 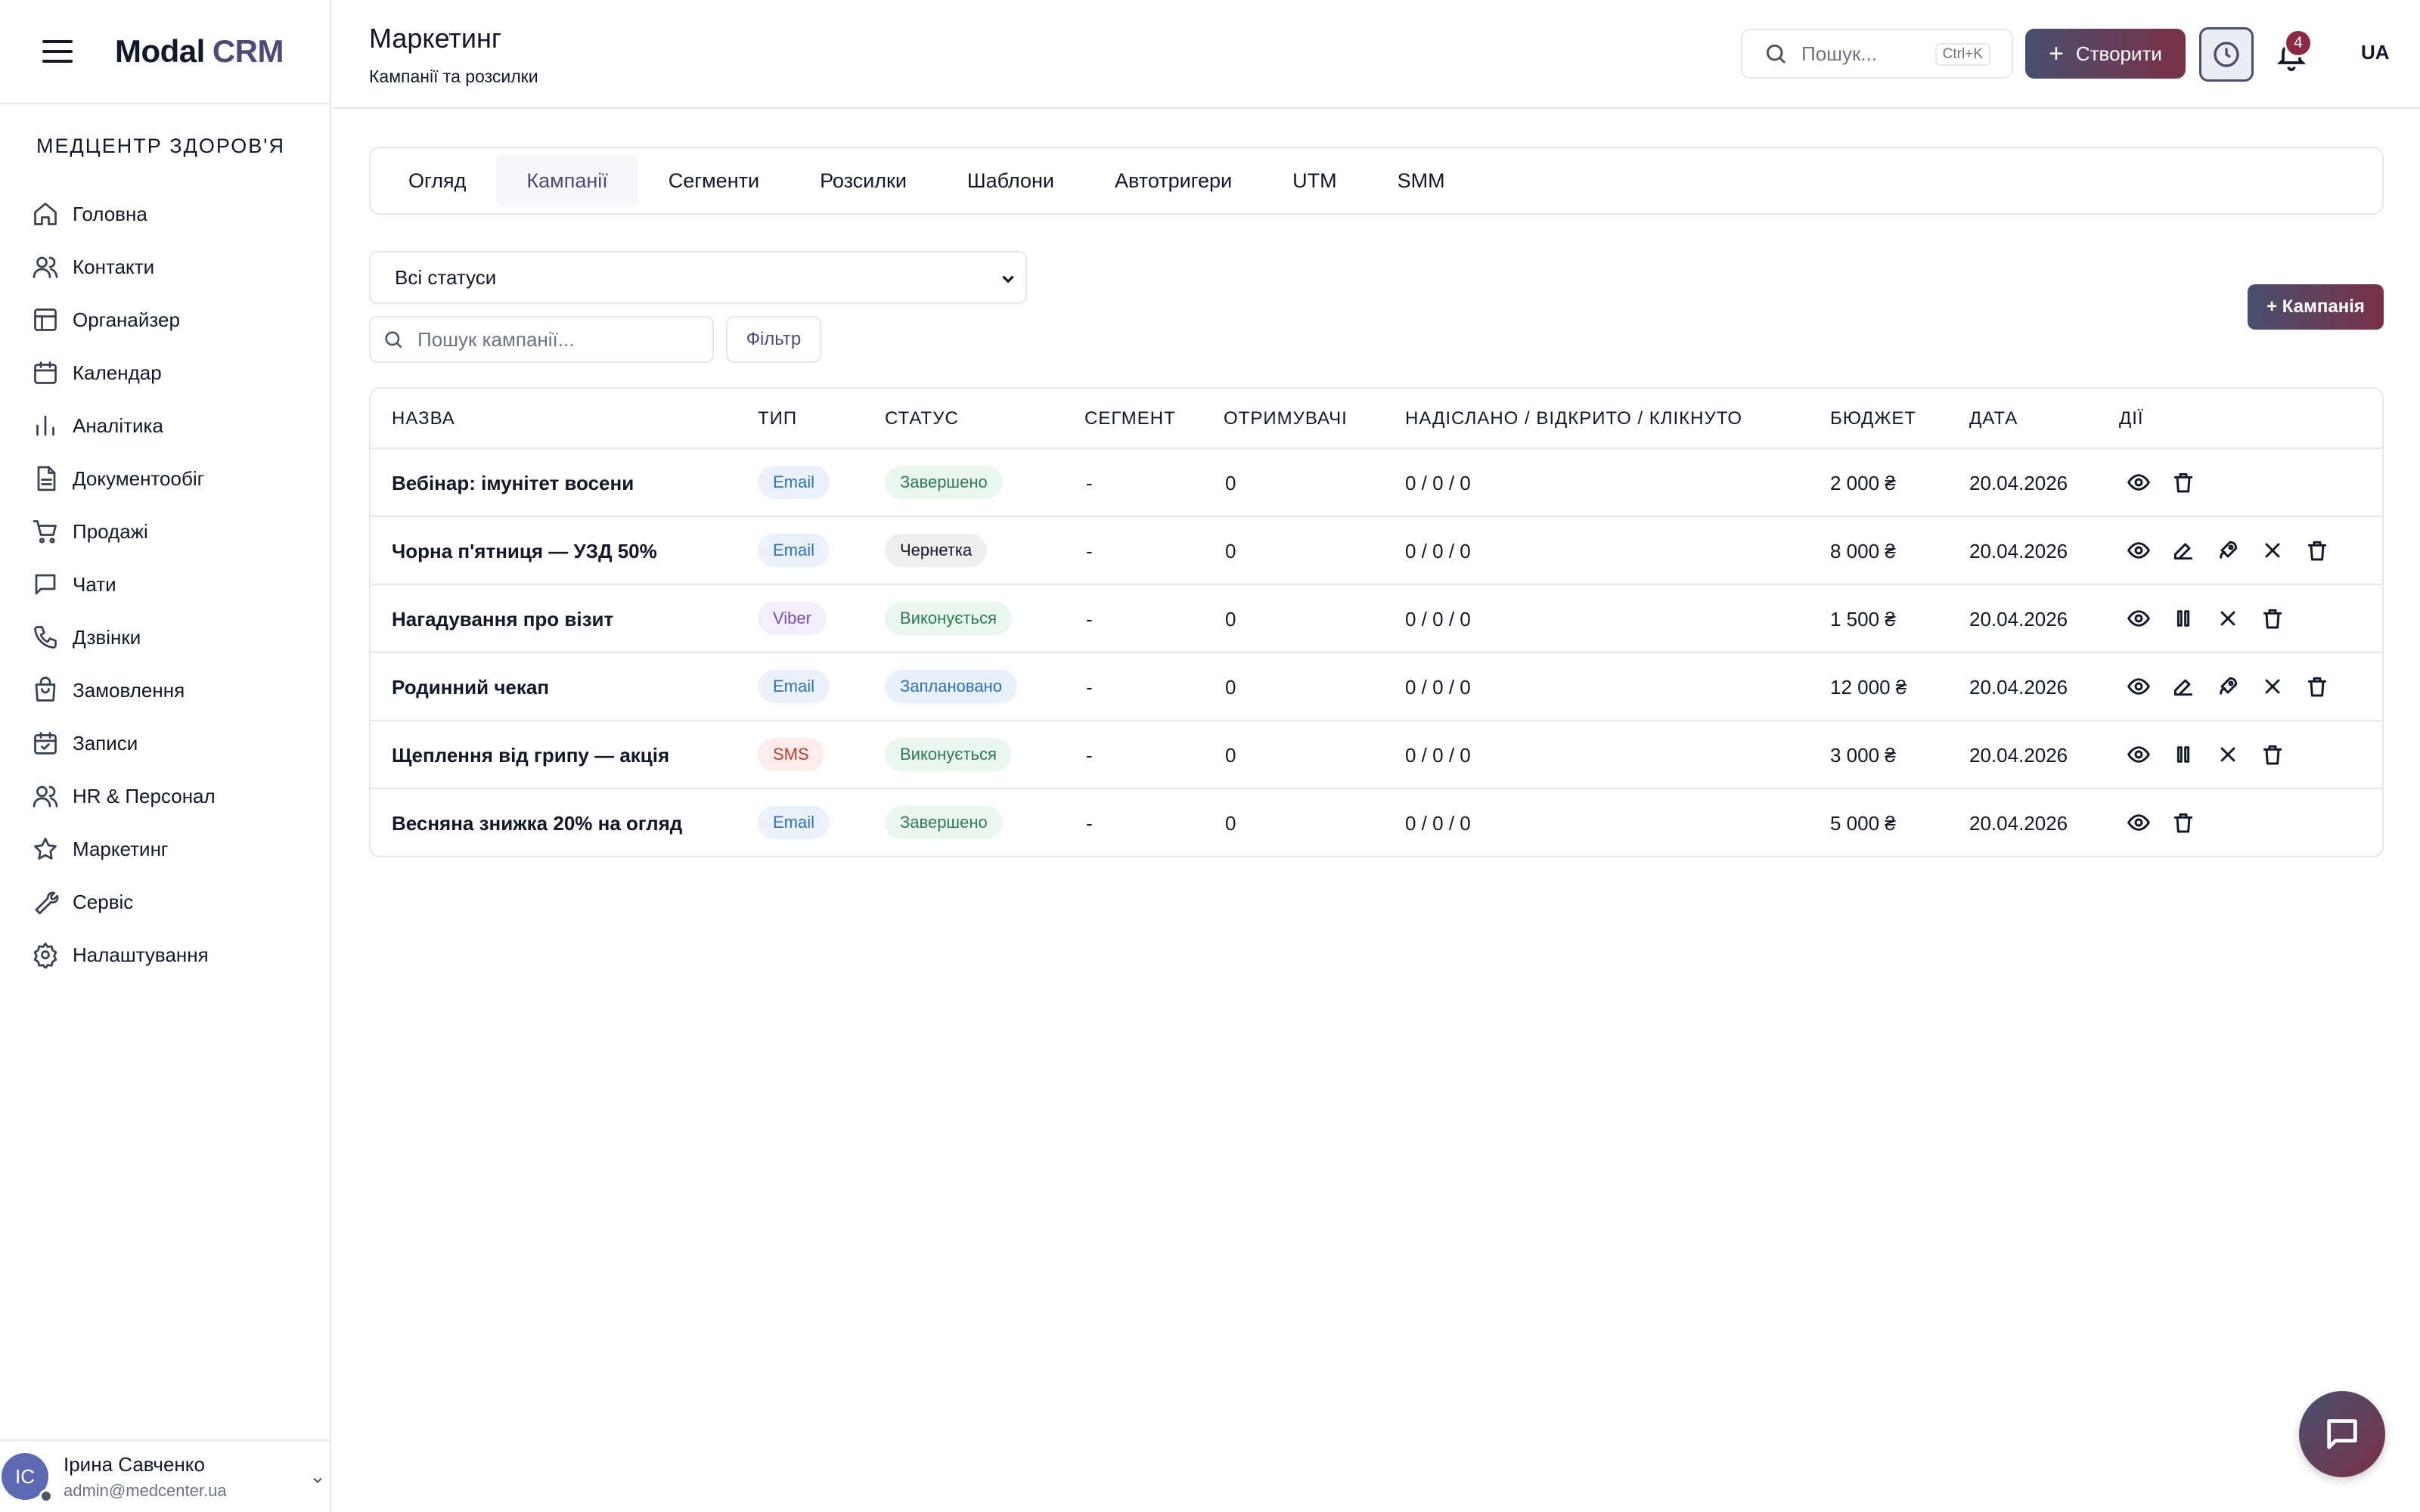 What do you see at coordinates (1421, 181) in the screenshot?
I see `tab-smm: SMM` at bounding box center [1421, 181].